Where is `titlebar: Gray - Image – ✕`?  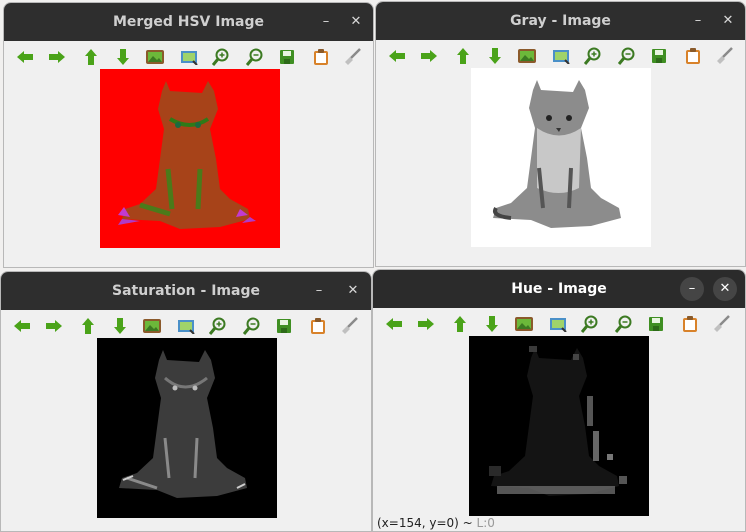 titlebar: Gray - Image – ✕ is located at coordinates (560, 21).